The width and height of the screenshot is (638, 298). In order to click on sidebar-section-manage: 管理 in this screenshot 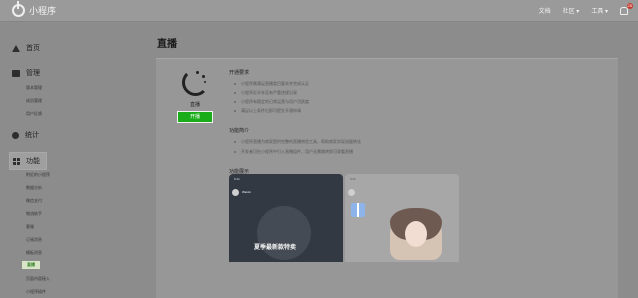, I will do `click(26, 73)`.